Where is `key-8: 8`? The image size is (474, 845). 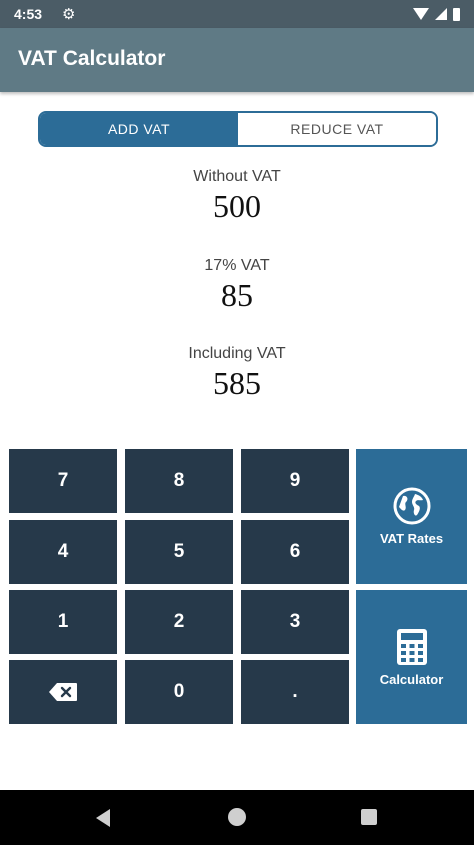 key-8: 8 is located at coordinates (179, 481).